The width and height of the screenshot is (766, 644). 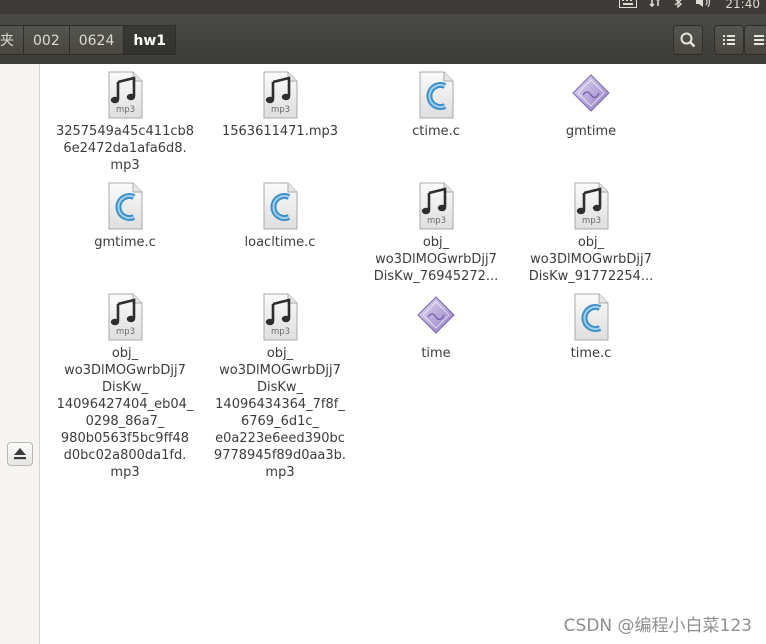 What do you see at coordinates (12, 40) in the screenshot?
I see `breadcrumb-item-parent: 夹` at bounding box center [12, 40].